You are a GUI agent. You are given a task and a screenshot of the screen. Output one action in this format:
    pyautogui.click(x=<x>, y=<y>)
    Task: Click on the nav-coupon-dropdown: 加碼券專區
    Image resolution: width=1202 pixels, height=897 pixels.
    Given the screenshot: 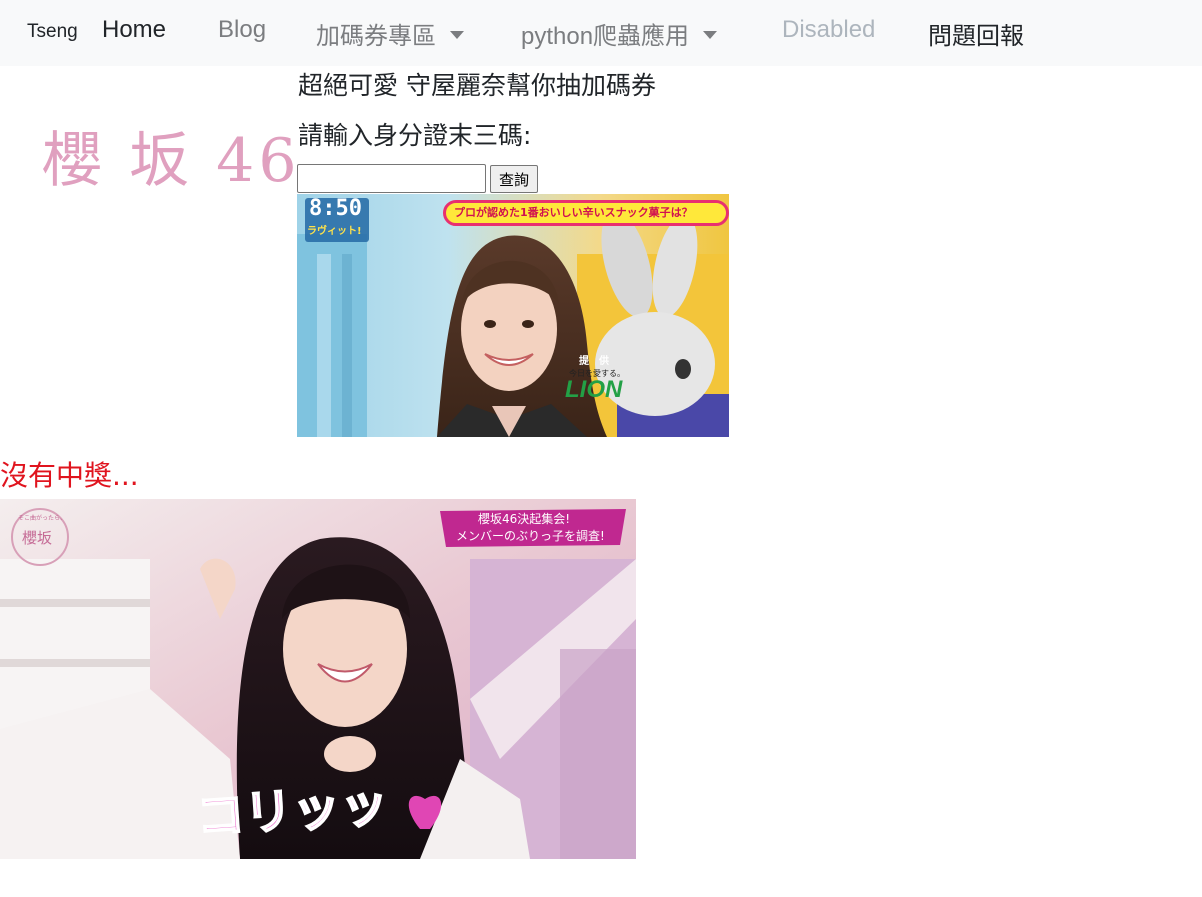 What is the action you would take?
    pyautogui.click(x=390, y=33)
    